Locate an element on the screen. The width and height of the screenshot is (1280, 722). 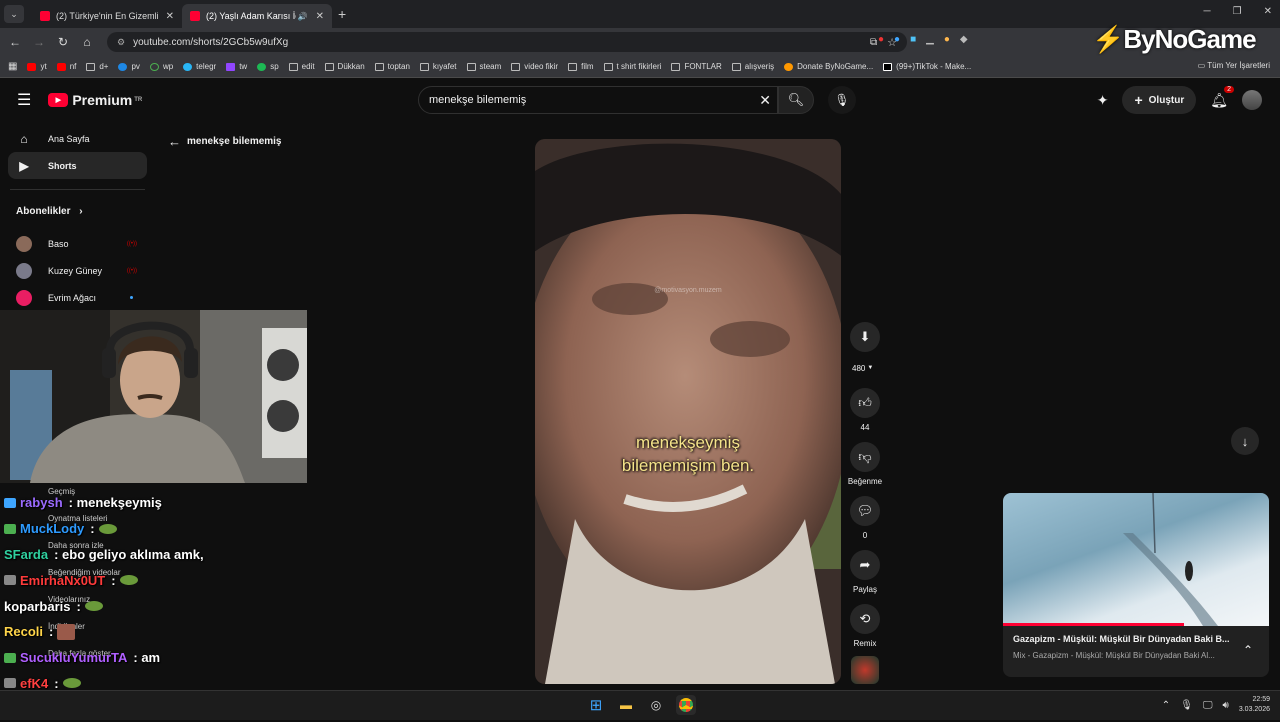
comments-button: 💬︎ 0 is located at coordinates (865, 518).